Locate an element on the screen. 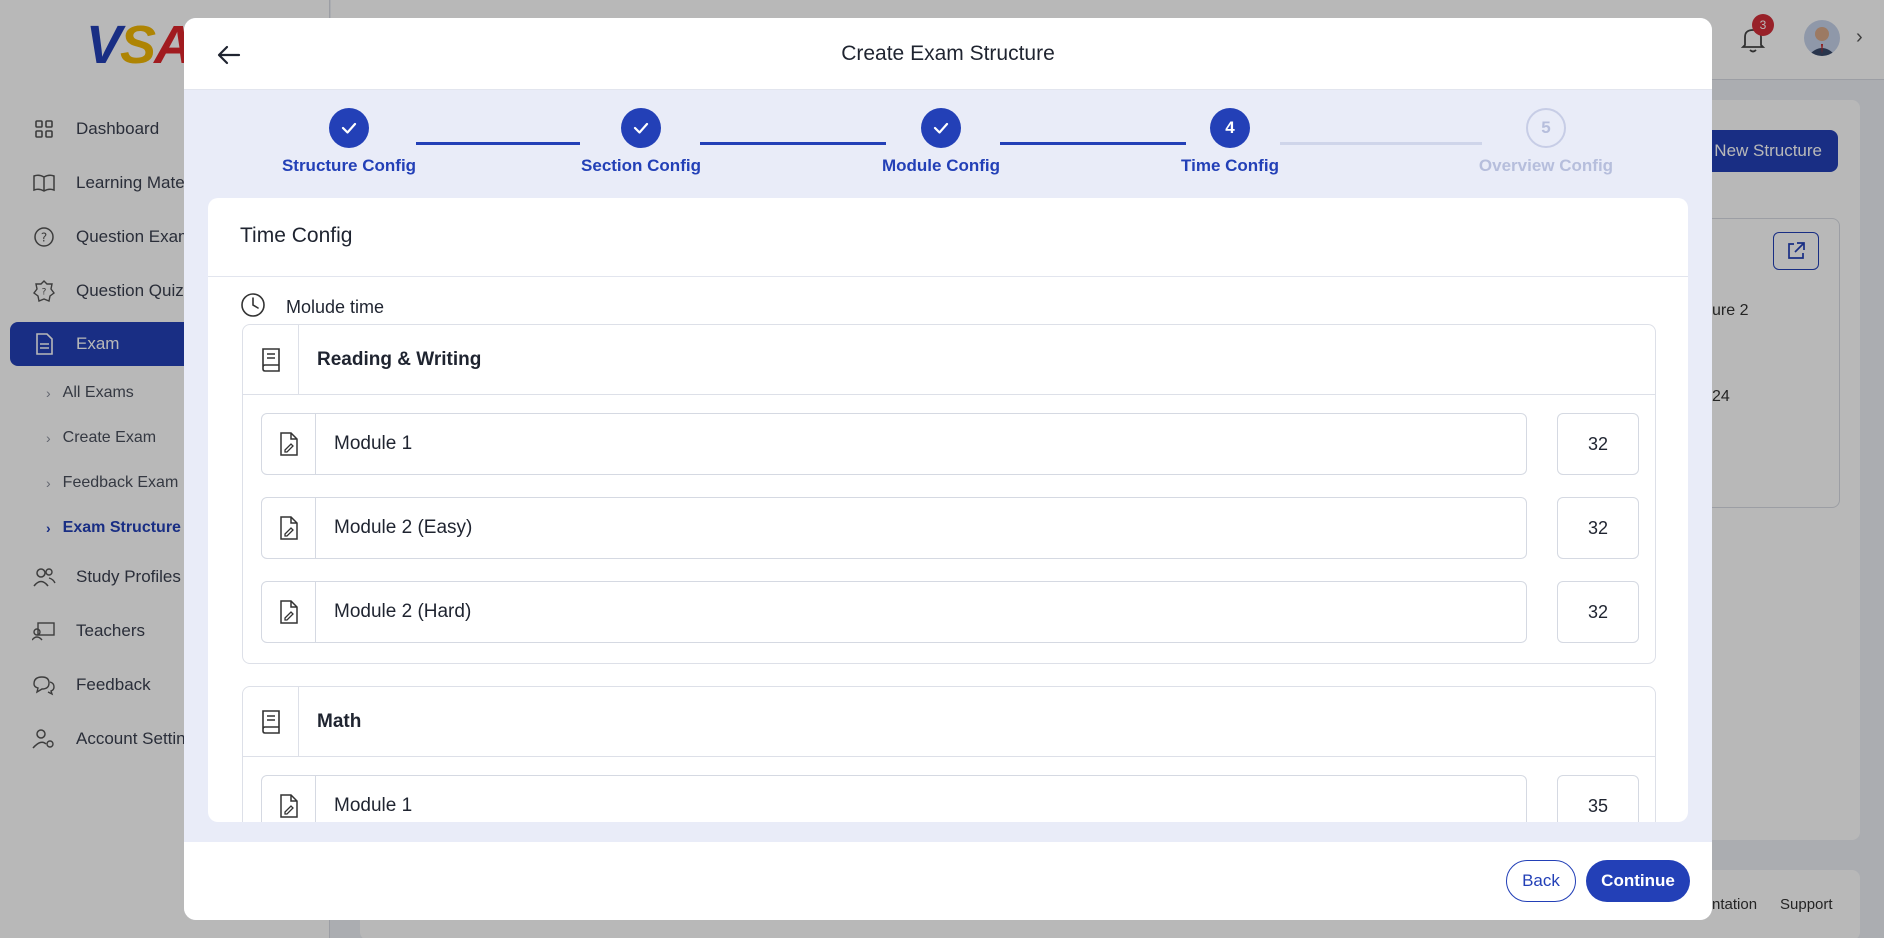  module-name-field: Module 2 (Hard) is located at coordinates (894, 612).